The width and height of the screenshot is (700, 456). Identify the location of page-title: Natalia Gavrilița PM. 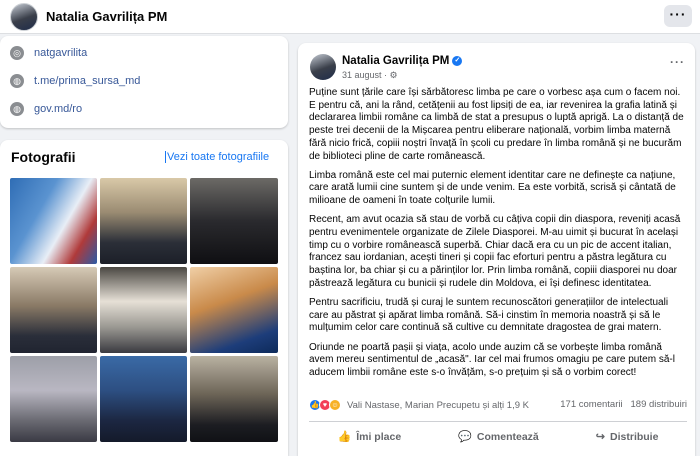
(106, 16).